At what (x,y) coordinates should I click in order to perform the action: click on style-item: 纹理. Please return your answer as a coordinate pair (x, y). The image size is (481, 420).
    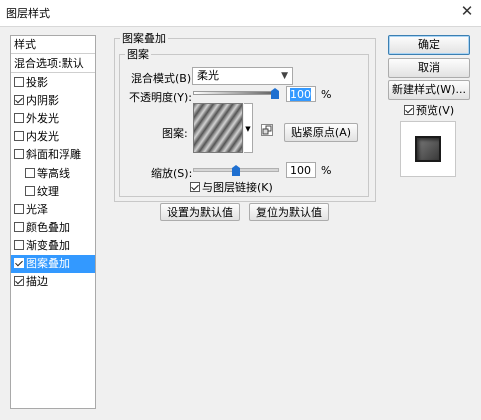
    Looking at the image, I should click on (53, 192).